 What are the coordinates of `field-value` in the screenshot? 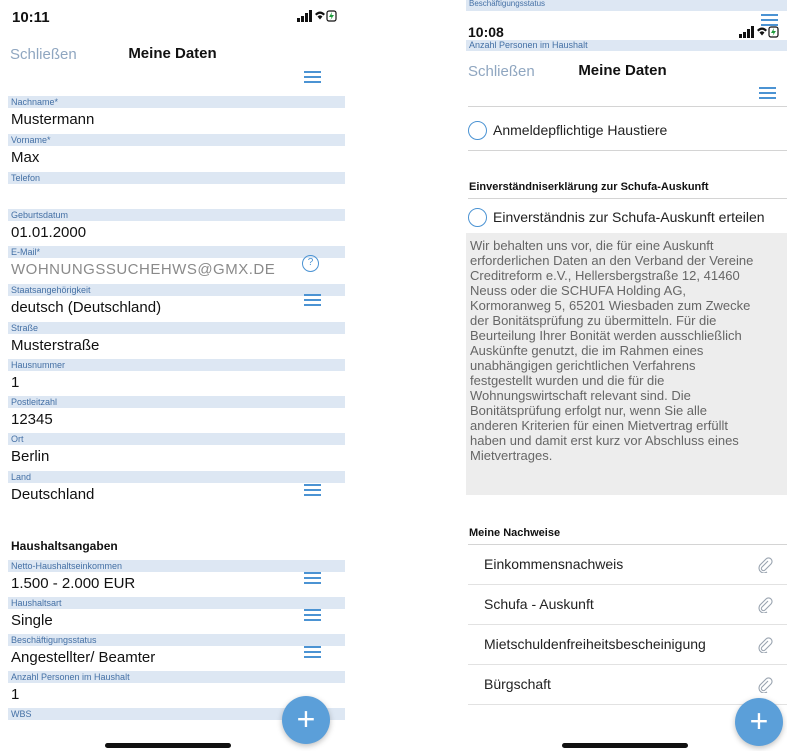 It's located at (176, 185).